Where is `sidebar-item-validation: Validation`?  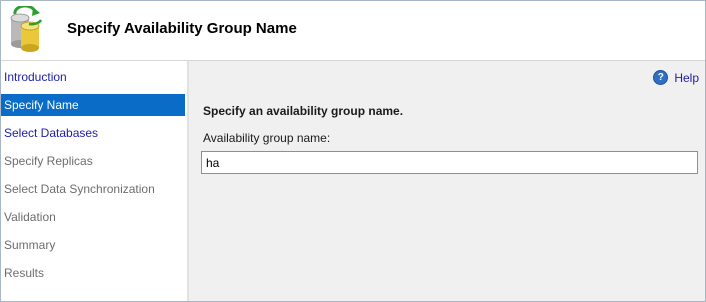 sidebar-item-validation: Validation is located at coordinates (30, 217).